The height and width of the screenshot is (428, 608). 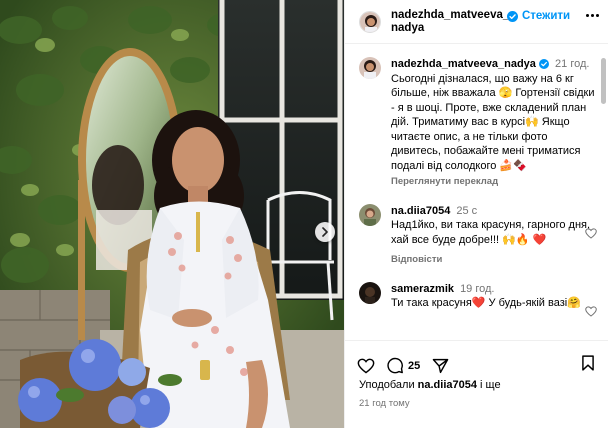 I want to click on post-header: nadezhda_matveeva_ nadya Стежити, so click(x=476, y=22).